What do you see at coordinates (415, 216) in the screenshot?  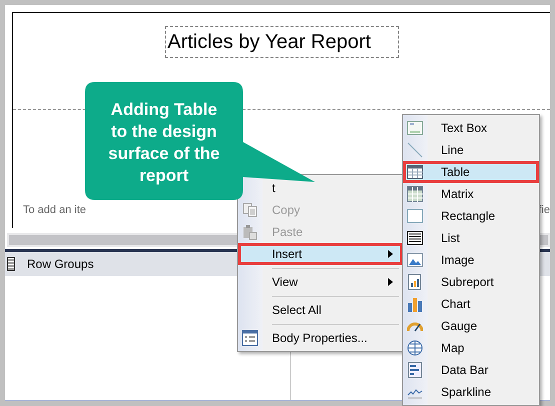 I see `rectangle-icon` at bounding box center [415, 216].